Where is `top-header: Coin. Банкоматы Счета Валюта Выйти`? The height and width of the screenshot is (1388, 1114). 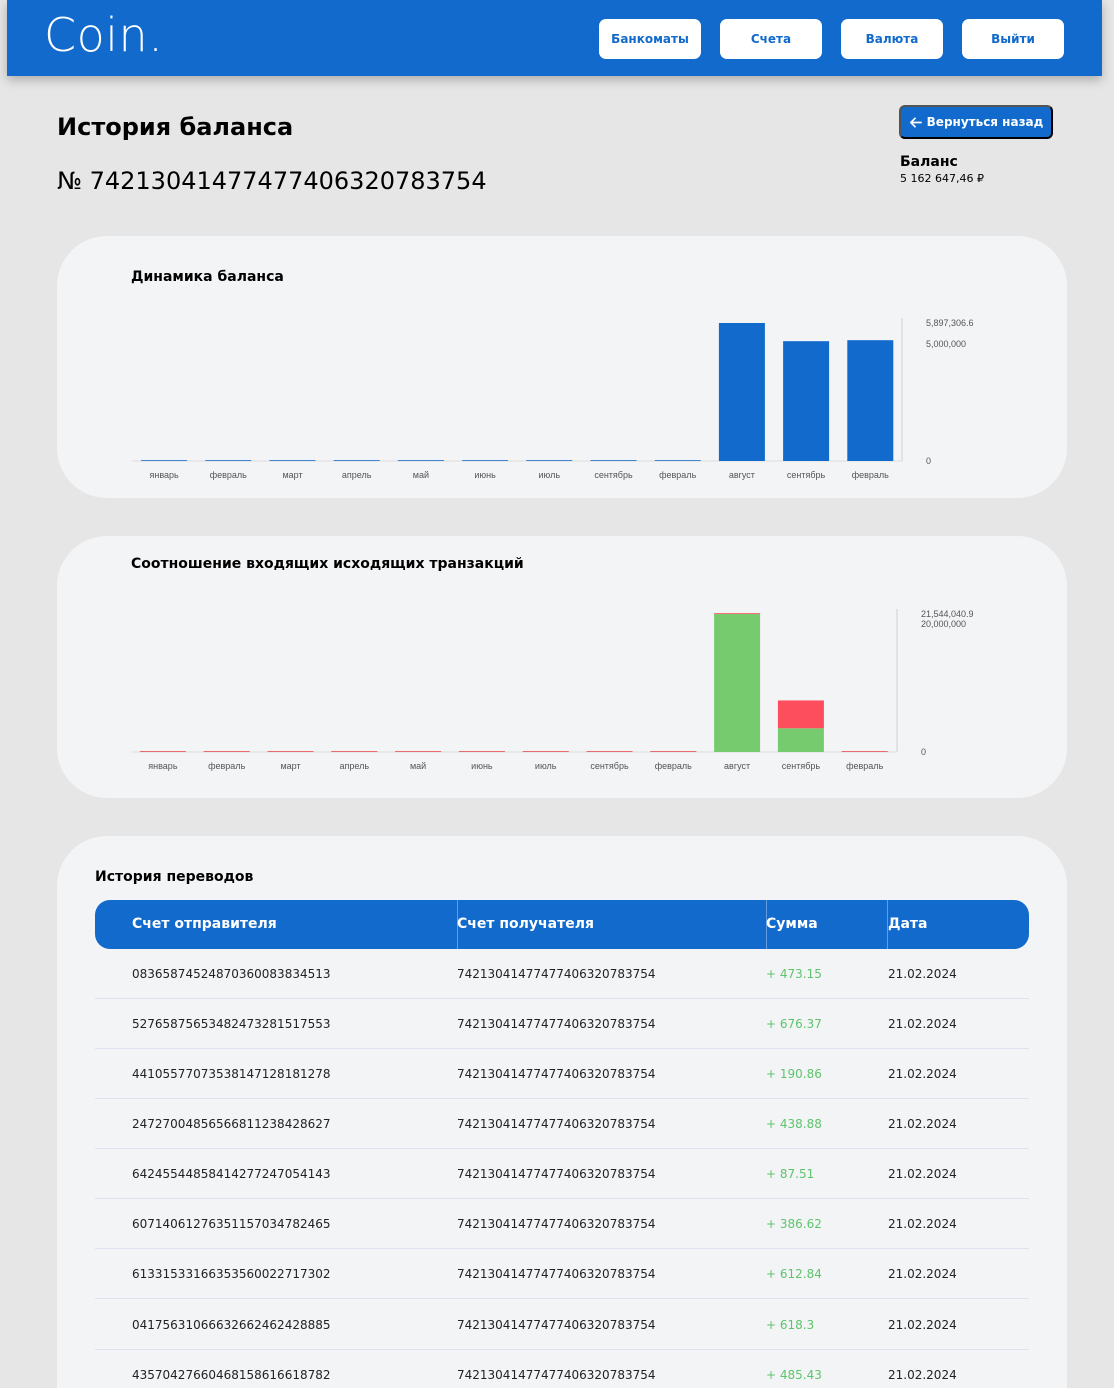 top-header: Coin. Банкоматы Счета Валюта Выйти is located at coordinates (554, 38).